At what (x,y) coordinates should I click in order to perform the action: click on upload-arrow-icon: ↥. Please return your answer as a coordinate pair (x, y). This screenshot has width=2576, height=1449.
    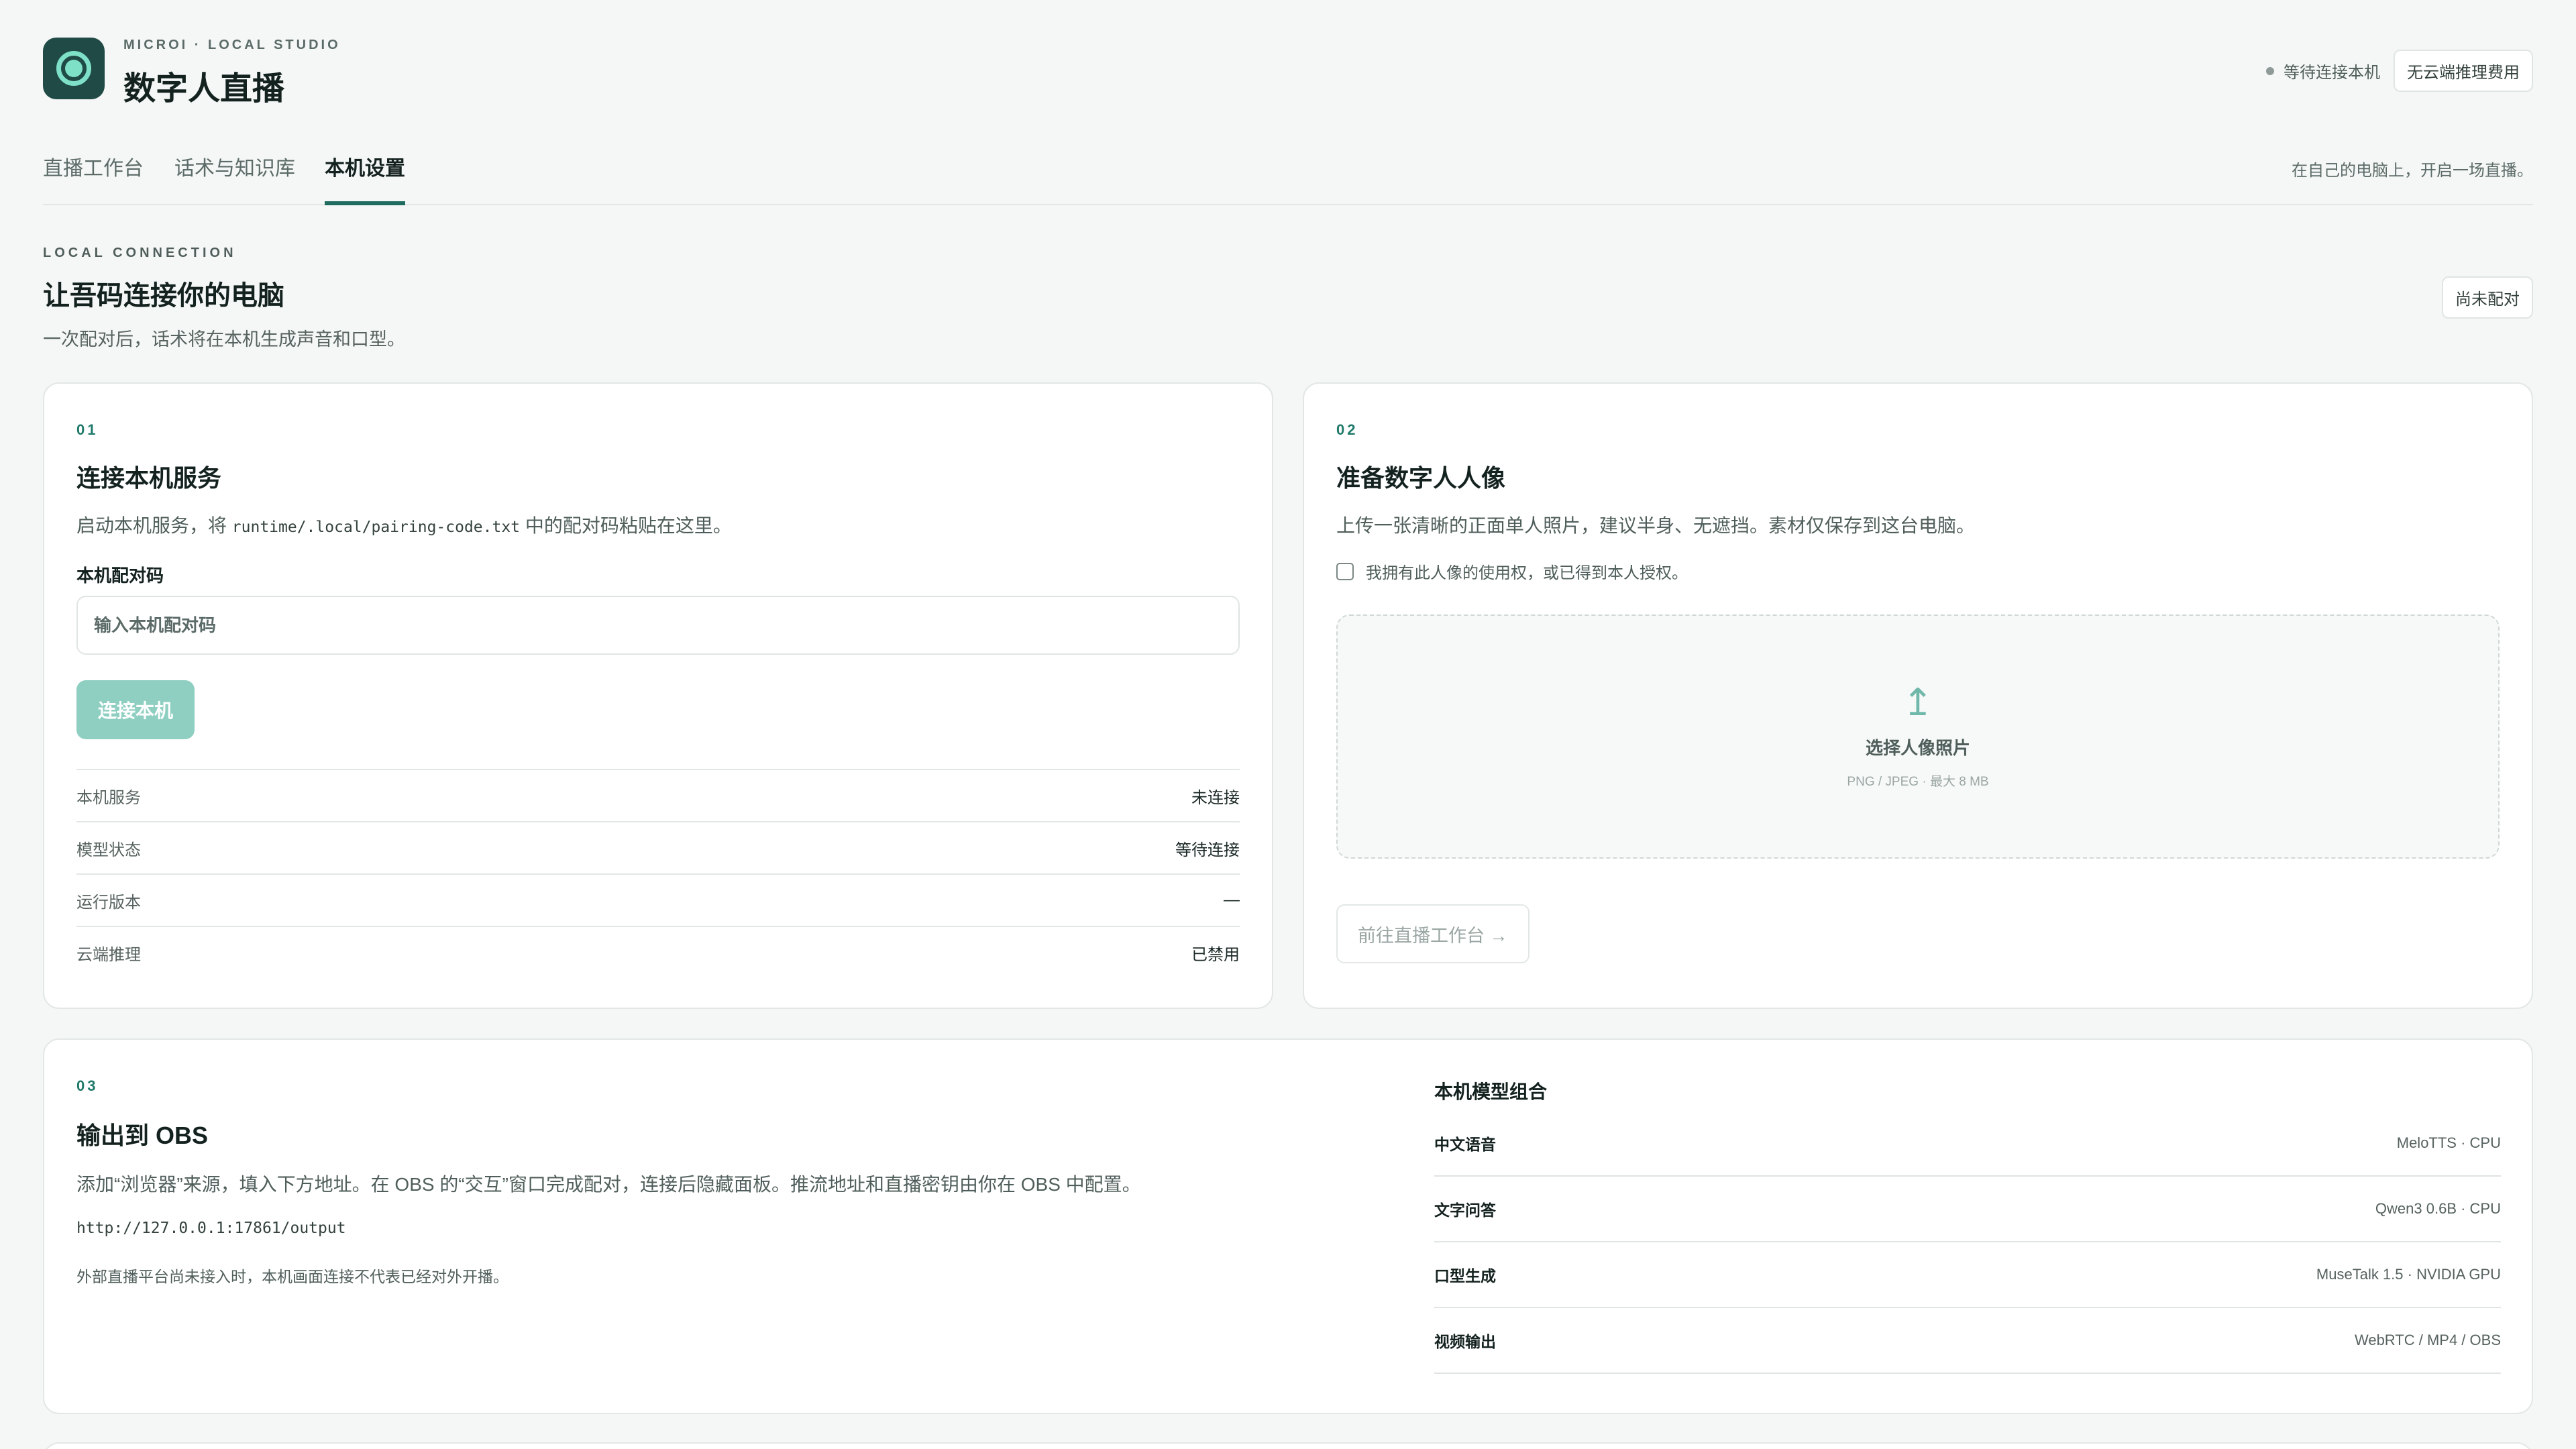
    Looking at the image, I should click on (1918, 702).